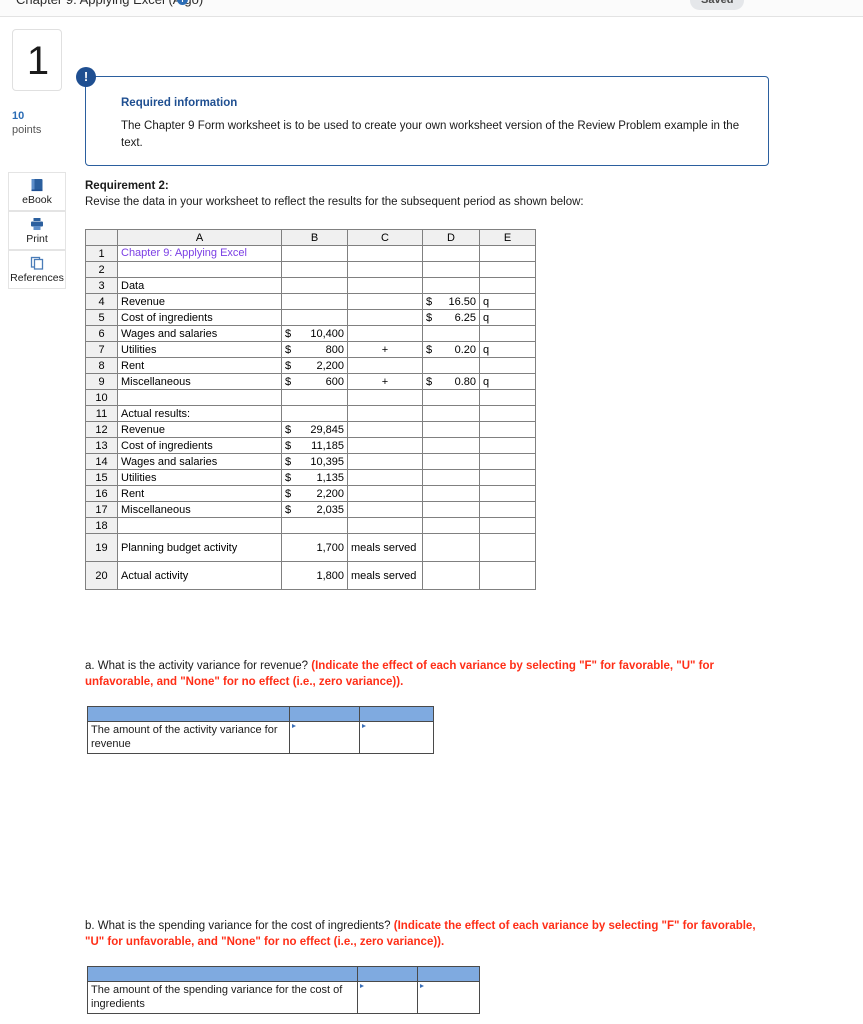 The image size is (863, 1024). I want to click on cell-value: 16.50, so click(462, 301).